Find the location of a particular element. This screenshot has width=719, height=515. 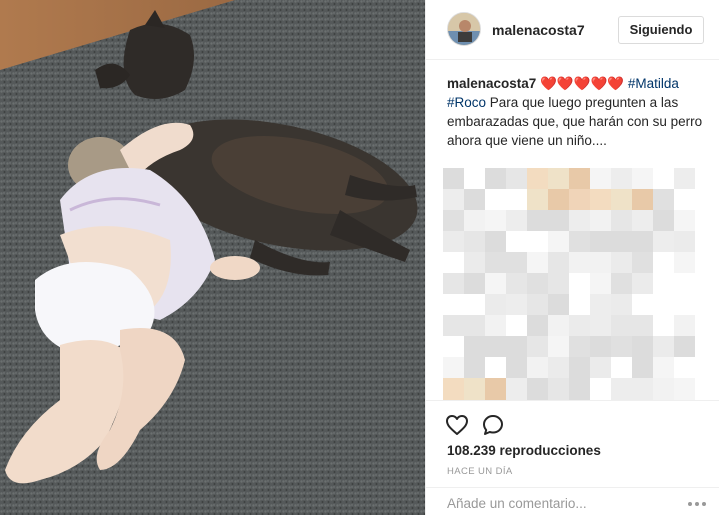

caption-username: malenacosta7 is located at coordinates (491, 83).